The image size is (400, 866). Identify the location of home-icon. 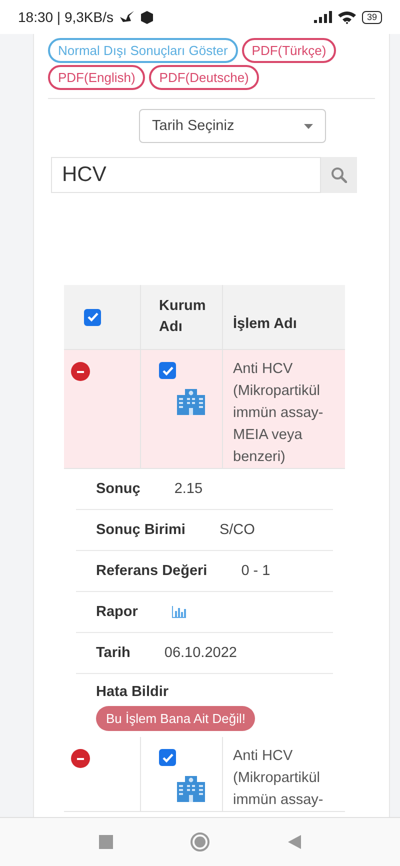
(200, 842).